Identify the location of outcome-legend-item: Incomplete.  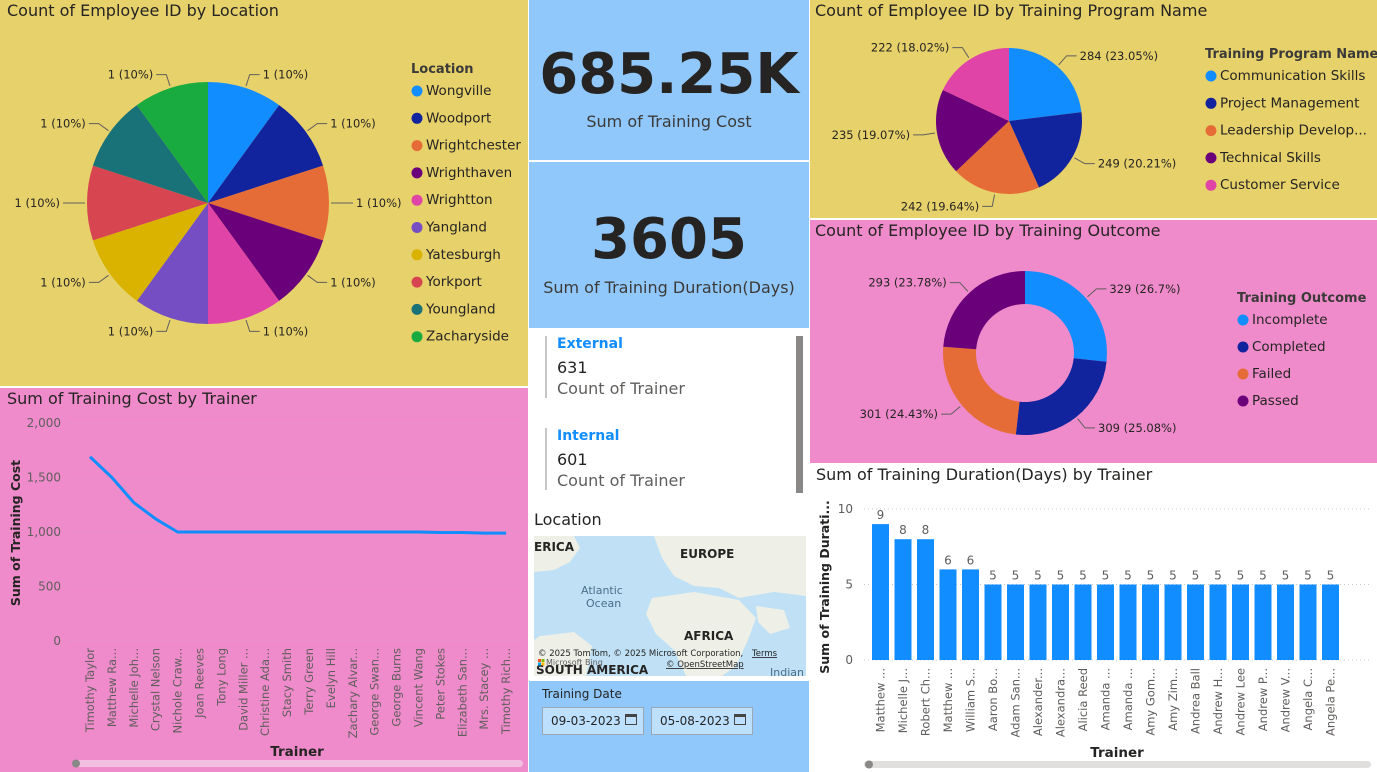
(1290, 320).